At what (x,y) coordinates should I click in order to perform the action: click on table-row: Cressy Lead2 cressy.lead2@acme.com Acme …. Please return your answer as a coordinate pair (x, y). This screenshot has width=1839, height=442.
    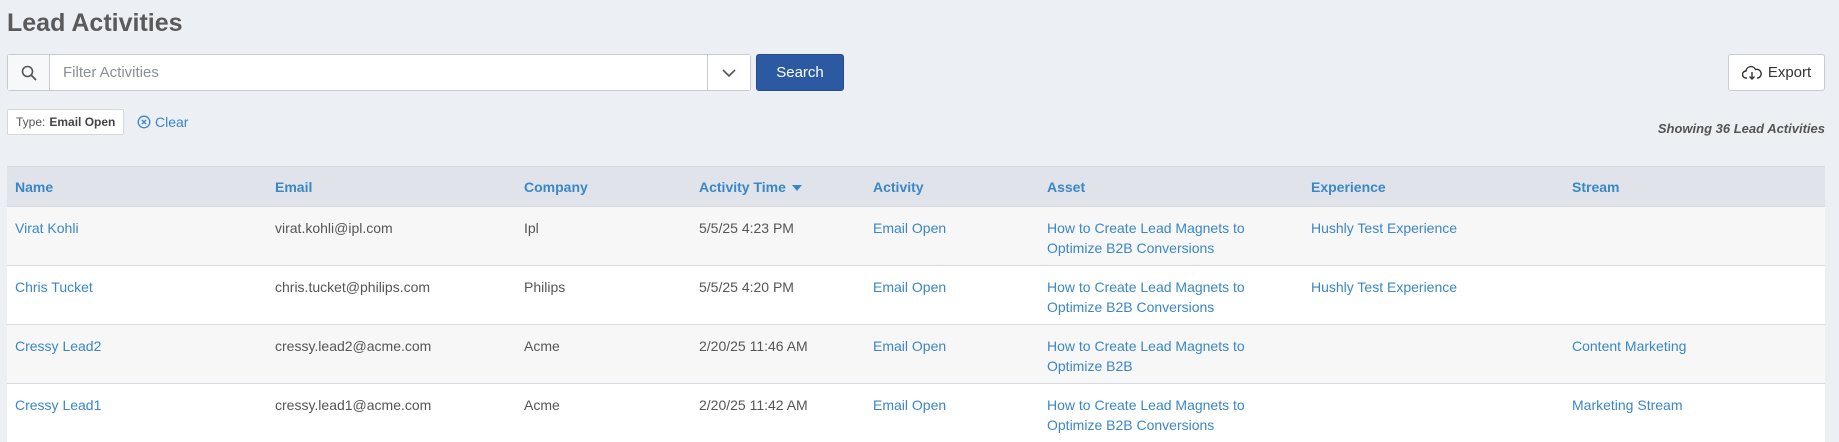
    Looking at the image, I should click on (916, 353).